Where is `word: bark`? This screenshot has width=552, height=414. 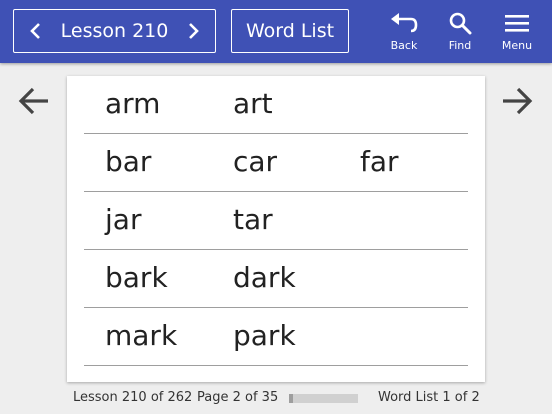
word: bark is located at coordinates (136, 278).